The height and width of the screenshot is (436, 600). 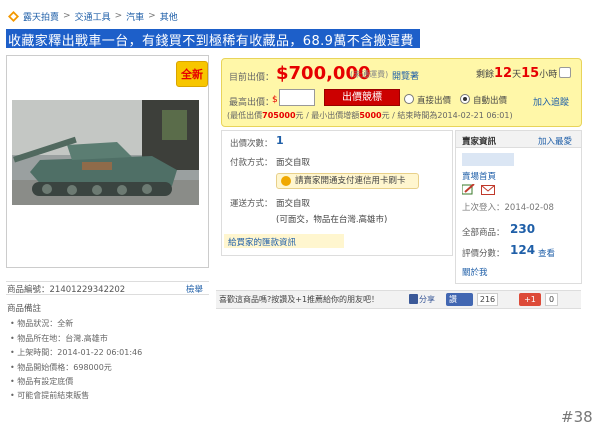 I want to click on clock-icon, so click(x=565, y=72).